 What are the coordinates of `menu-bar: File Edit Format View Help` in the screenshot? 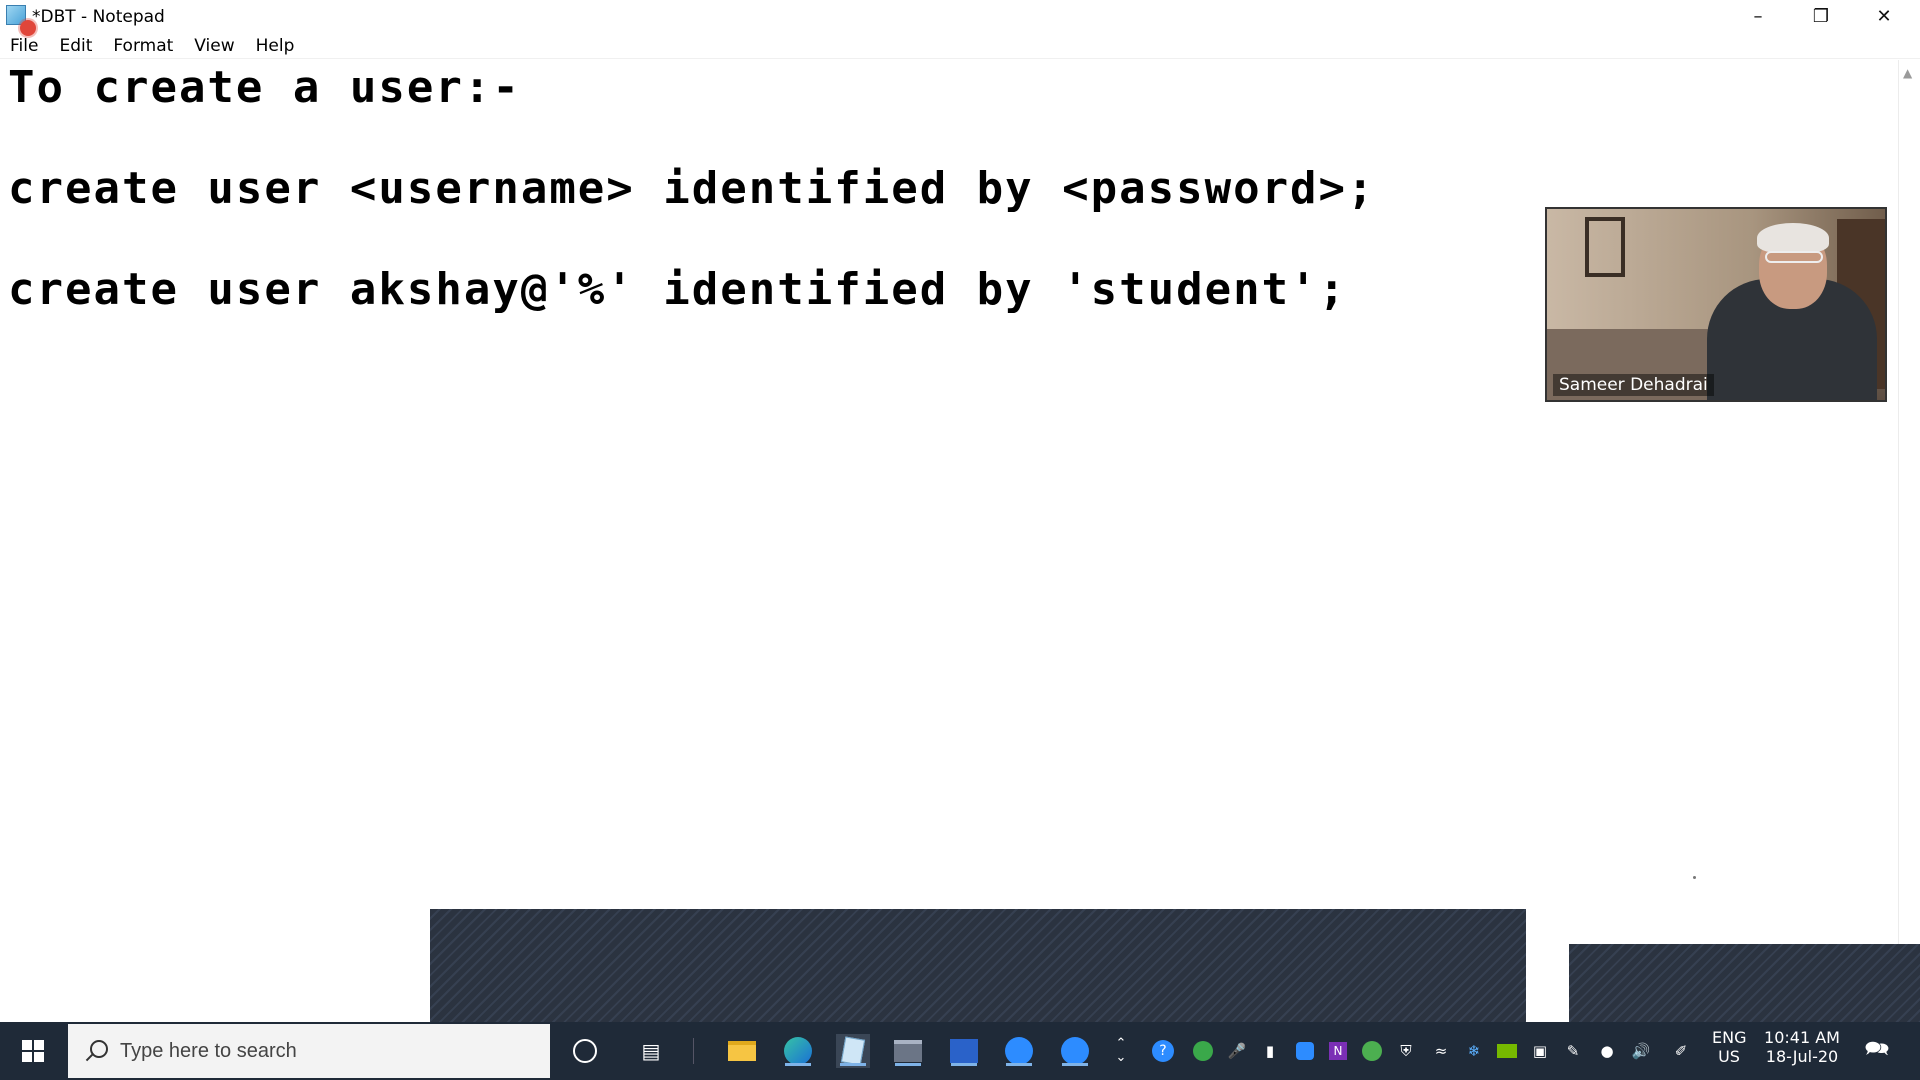 It's located at (960, 46).